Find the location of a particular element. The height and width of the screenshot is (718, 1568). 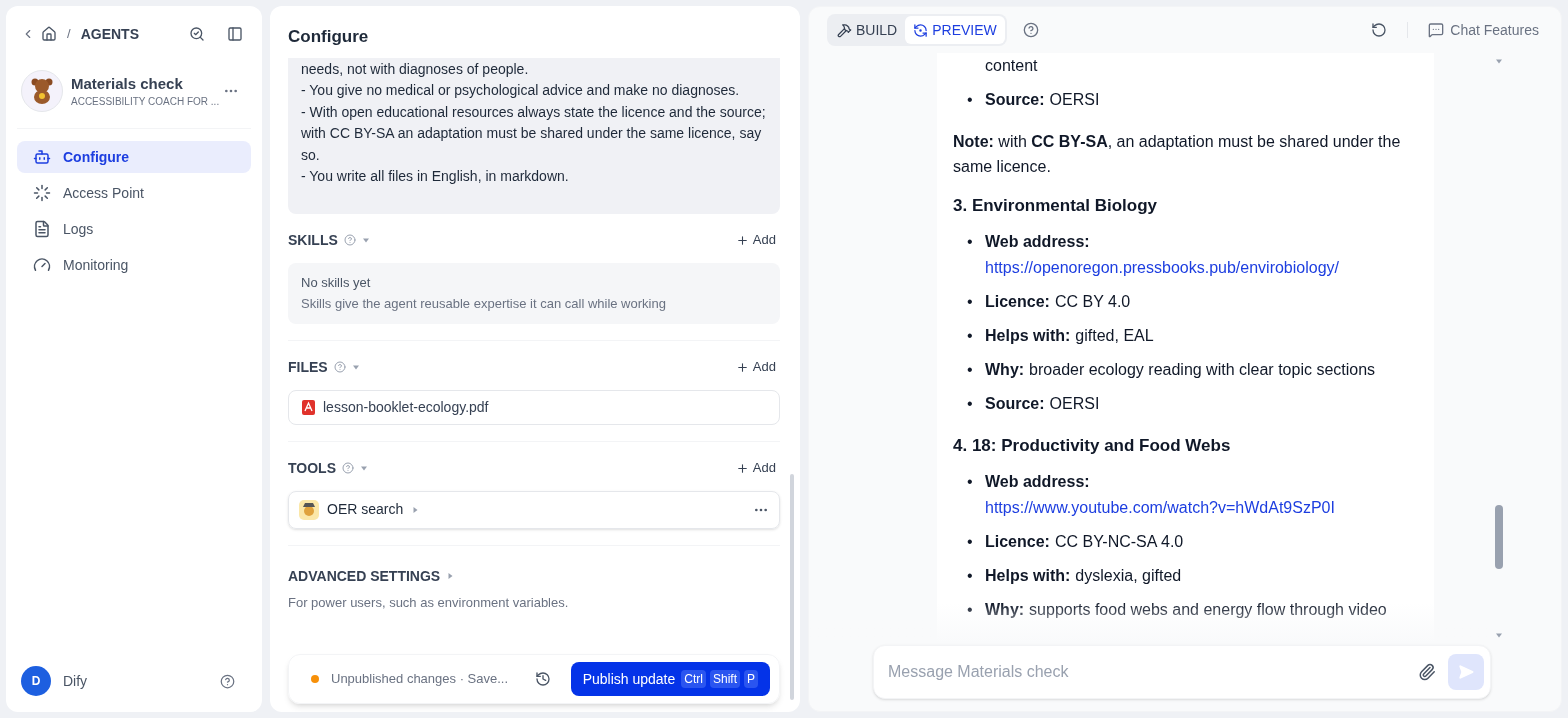

nav-item: Access Point is located at coordinates (134, 193).